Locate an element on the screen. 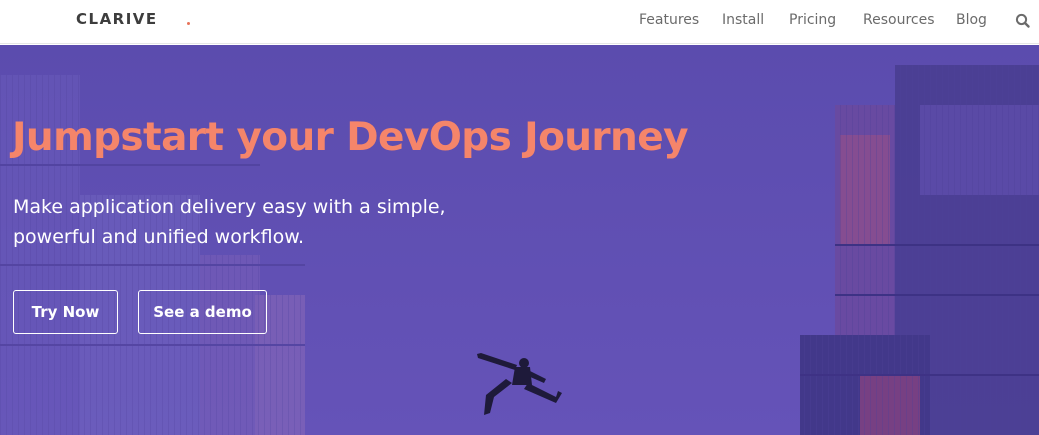 The height and width of the screenshot is (435, 1039). nav-links: Features Install Pricing Resources Blog is located at coordinates (519, 22).